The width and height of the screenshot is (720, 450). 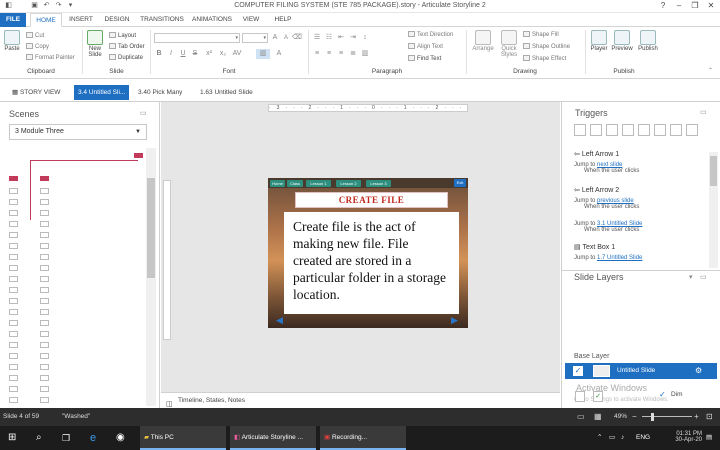 I want to click on tab-design: DESIGN, so click(x=117, y=20).